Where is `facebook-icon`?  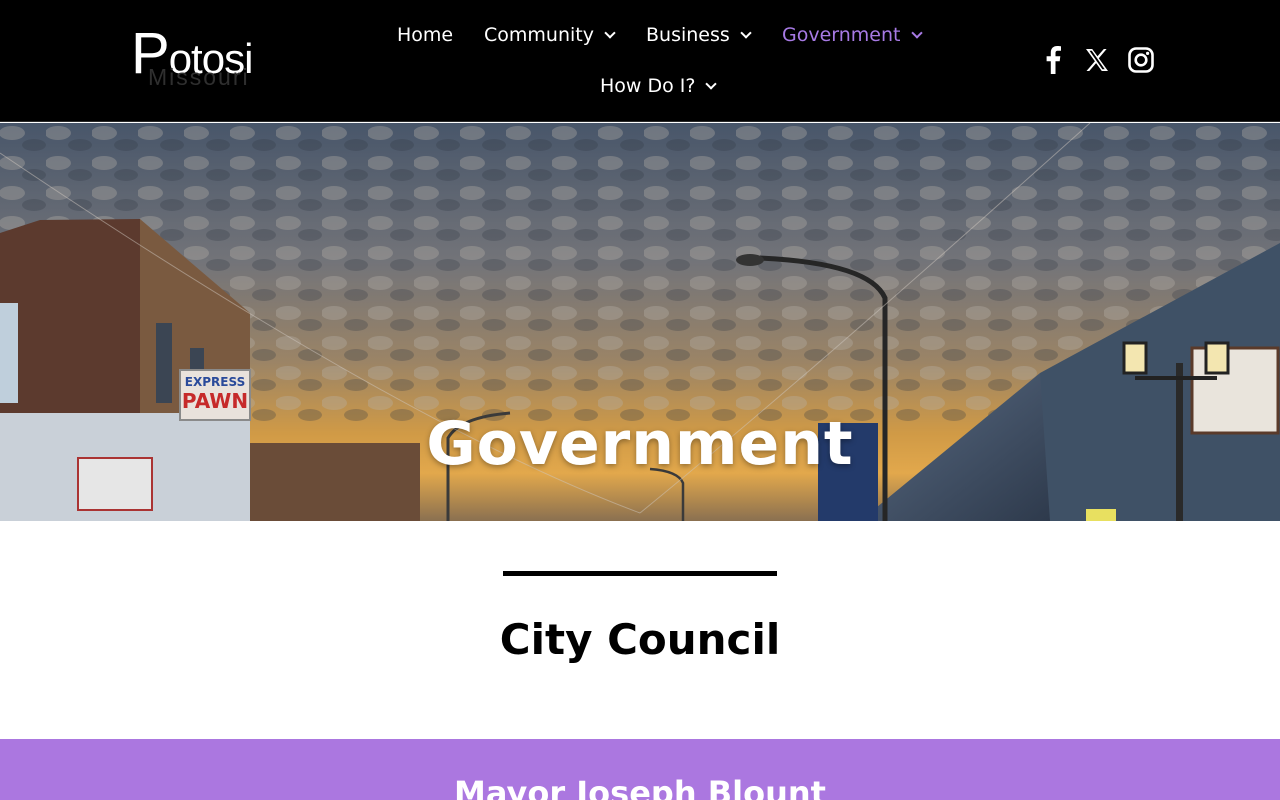
facebook-icon is located at coordinates (1053, 60).